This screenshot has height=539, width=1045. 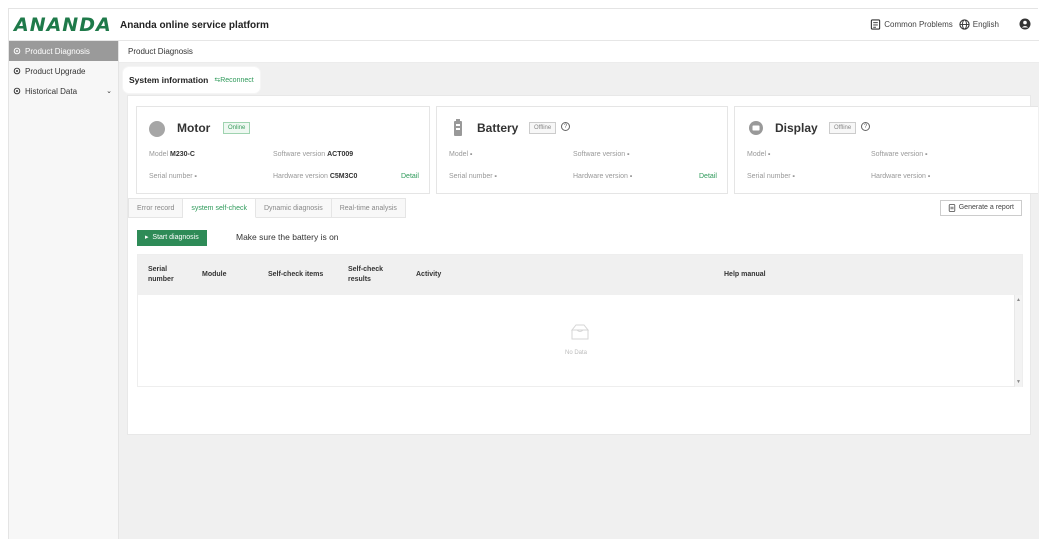 What do you see at coordinates (543, 128) in the screenshot?
I see `battery-status-badge: Offline` at bounding box center [543, 128].